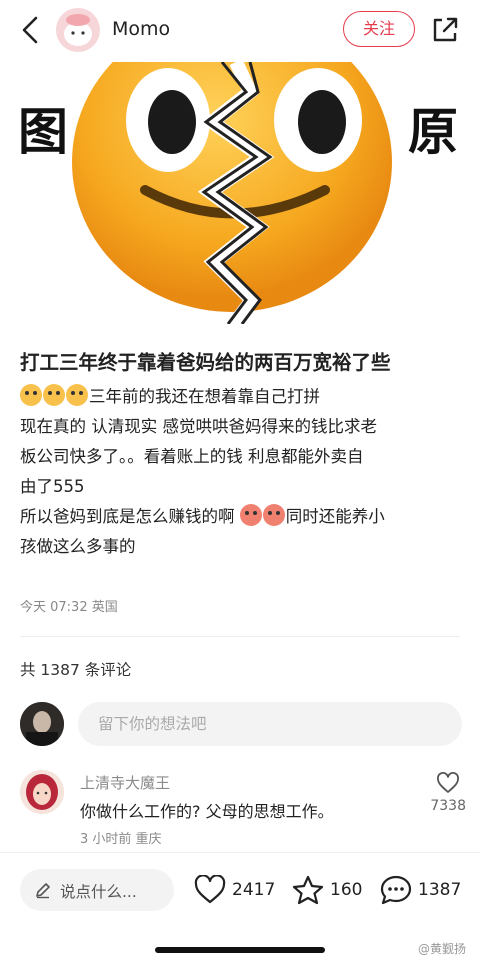 This screenshot has width=480, height=962. What do you see at coordinates (433, 132) in the screenshot?
I see `cover-right-char: 原` at bounding box center [433, 132].